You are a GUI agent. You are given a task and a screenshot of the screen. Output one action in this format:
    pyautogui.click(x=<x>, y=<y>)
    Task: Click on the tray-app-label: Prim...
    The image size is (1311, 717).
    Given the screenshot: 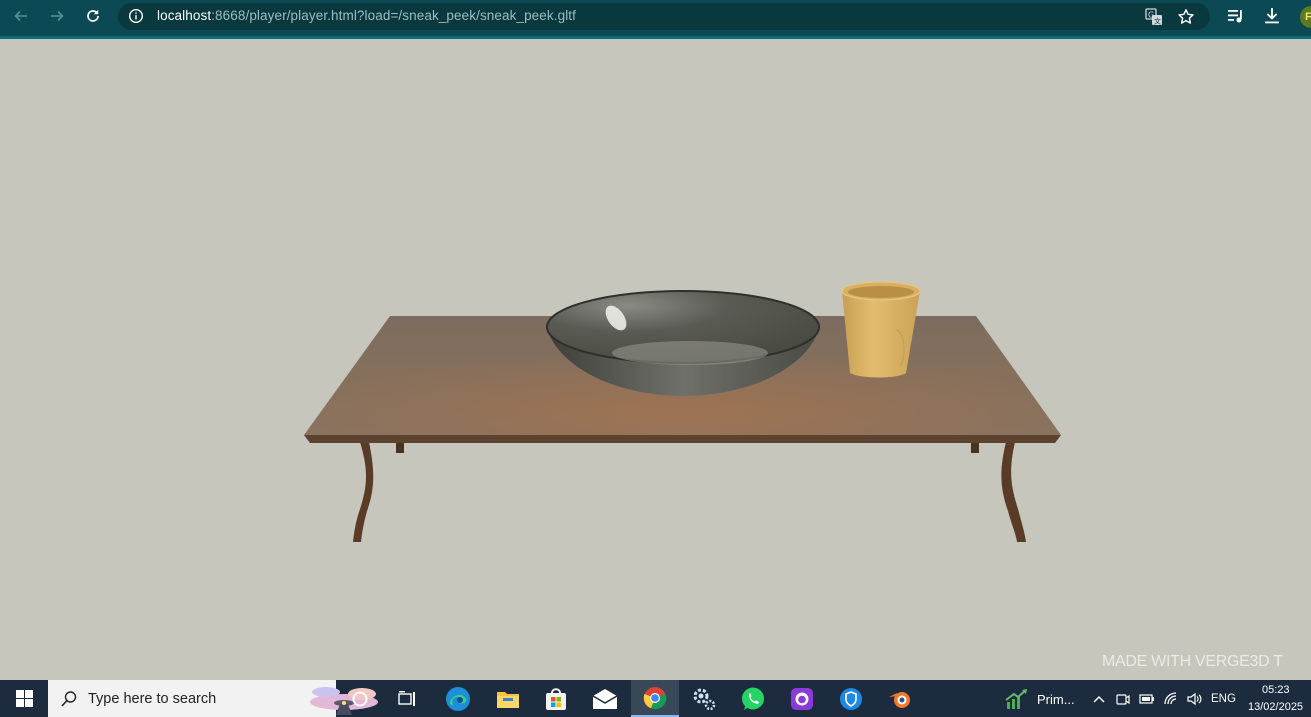 What is the action you would take?
    pyautogui.click(x=1056, y=699)
    